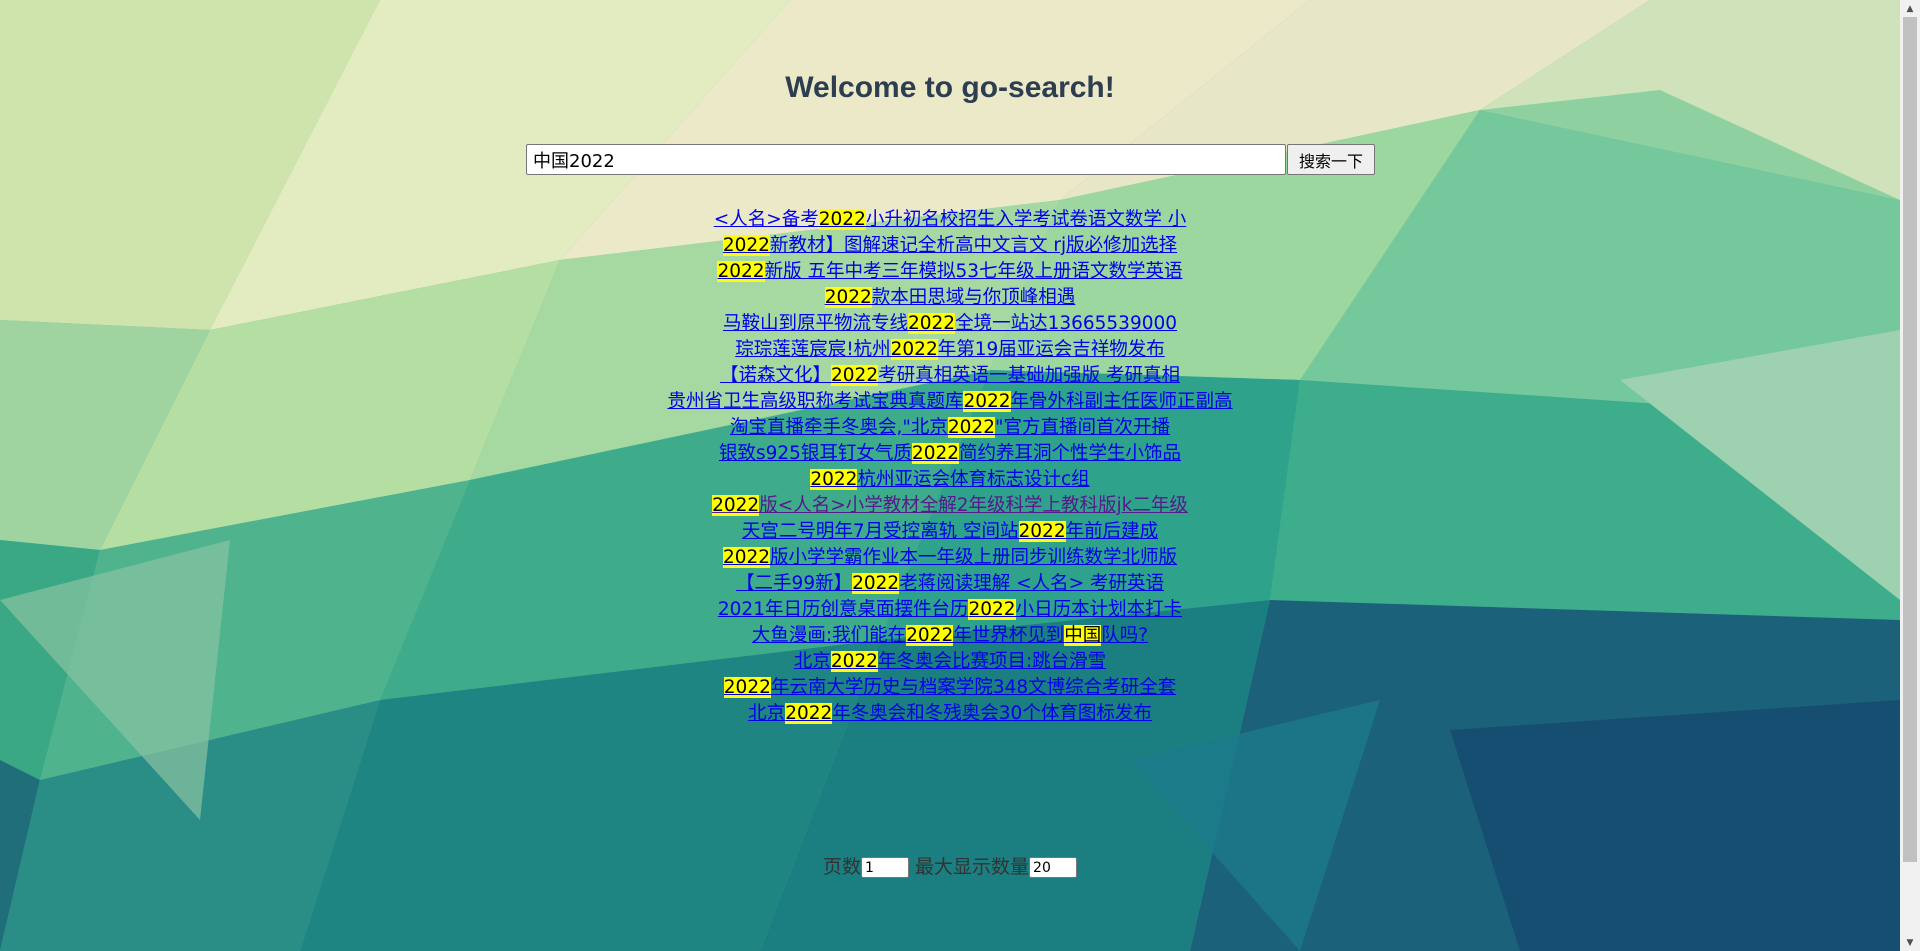  Describe the element at coordinates (815, 401) in the screenshot. I see `result-text: 贵州省卫生高级职称考试宝典真题库` at that location.